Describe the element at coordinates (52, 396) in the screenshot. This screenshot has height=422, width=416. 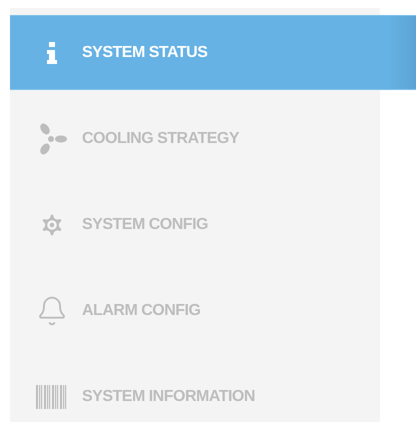
I see `barcode-icon` at that location.